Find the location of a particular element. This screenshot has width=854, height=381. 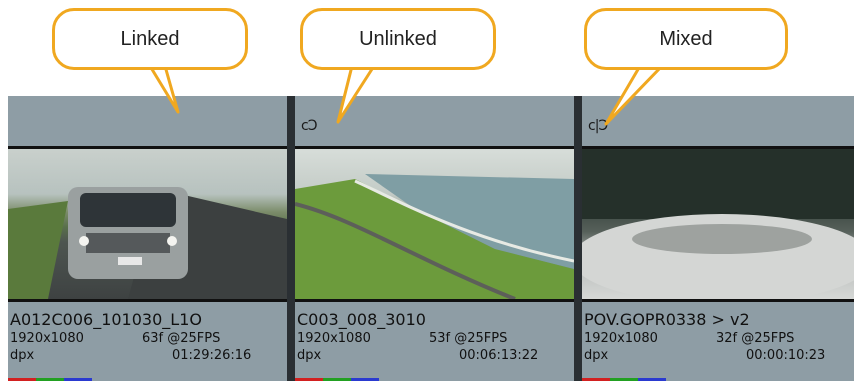

clip-info-row: 1920x1080 53f @25FPS is located at coordinates (435, 338).